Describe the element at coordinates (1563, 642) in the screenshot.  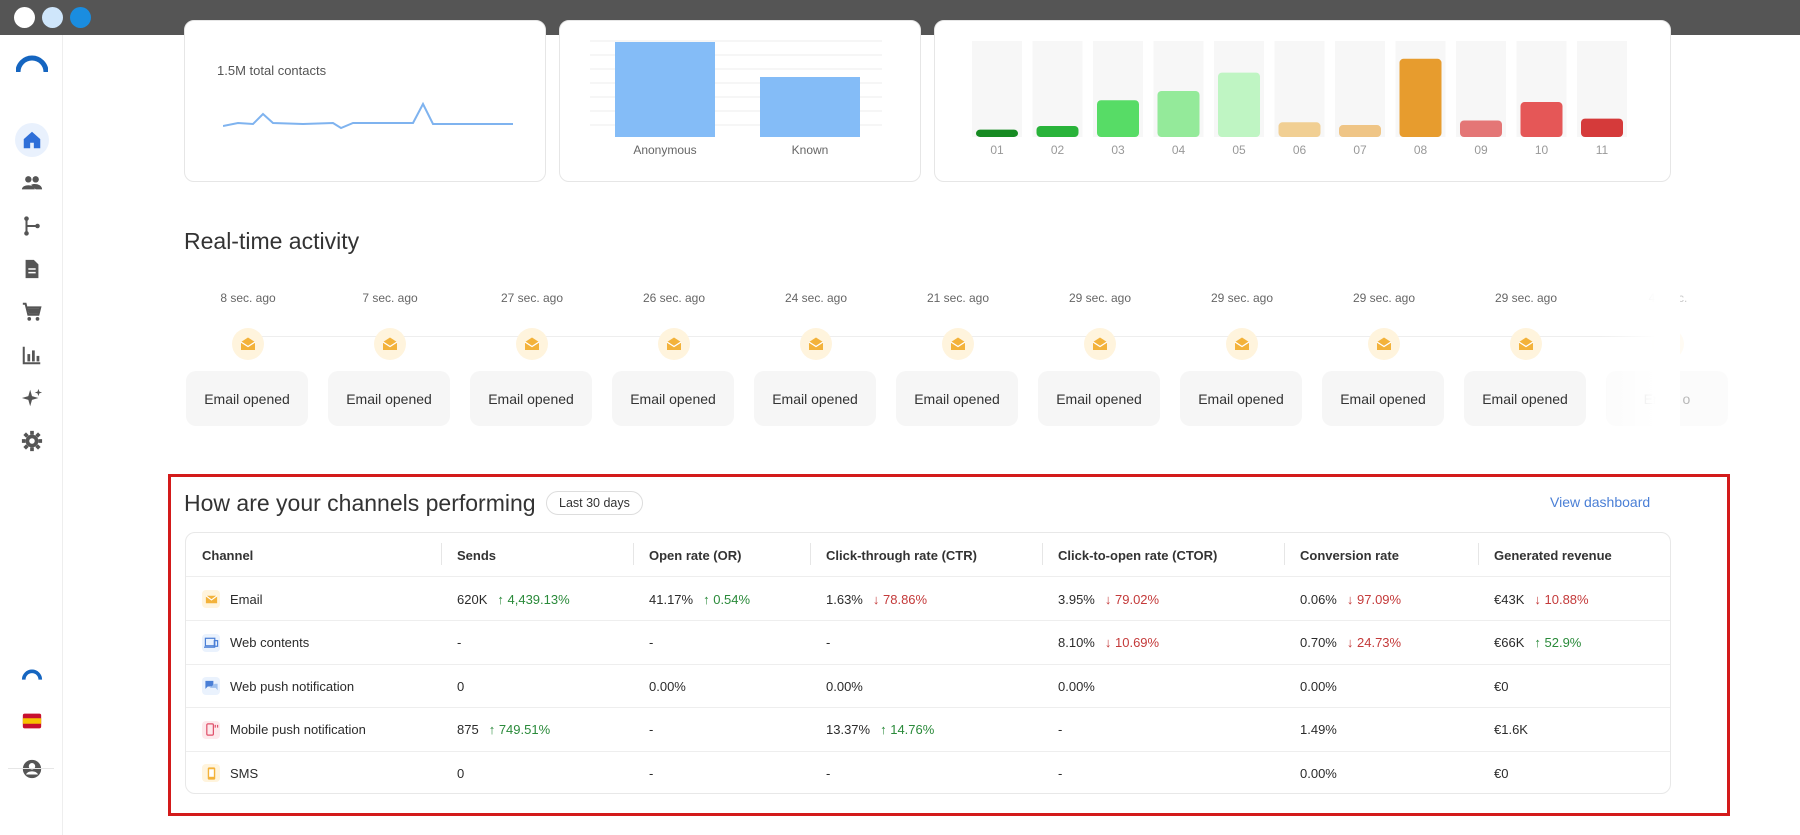
I see `delta-value: 52.9%` at that location.